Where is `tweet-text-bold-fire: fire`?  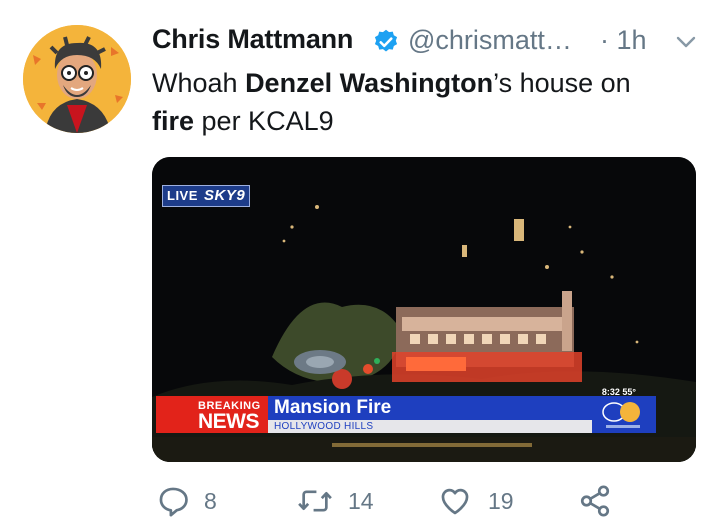
tweet-text-bold-fire: fire is located at coordinates (173, 121).